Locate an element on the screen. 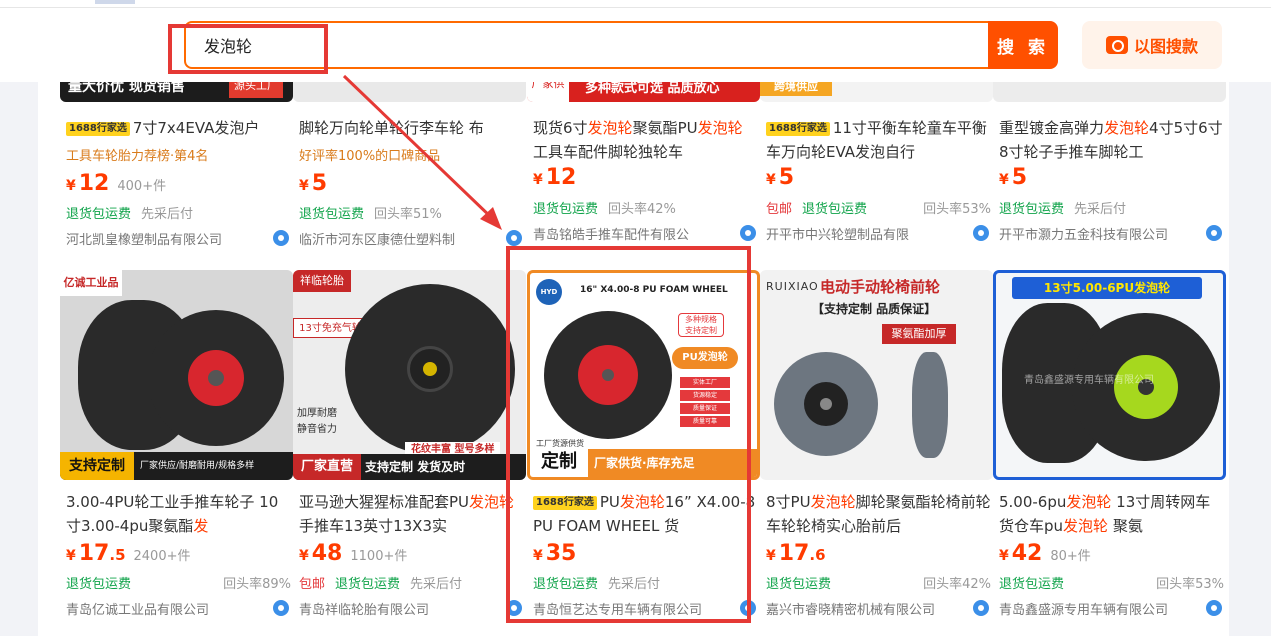  image-heading: 13寸5.00-6PU发泡轮 is located at coordinates (1107, 288).